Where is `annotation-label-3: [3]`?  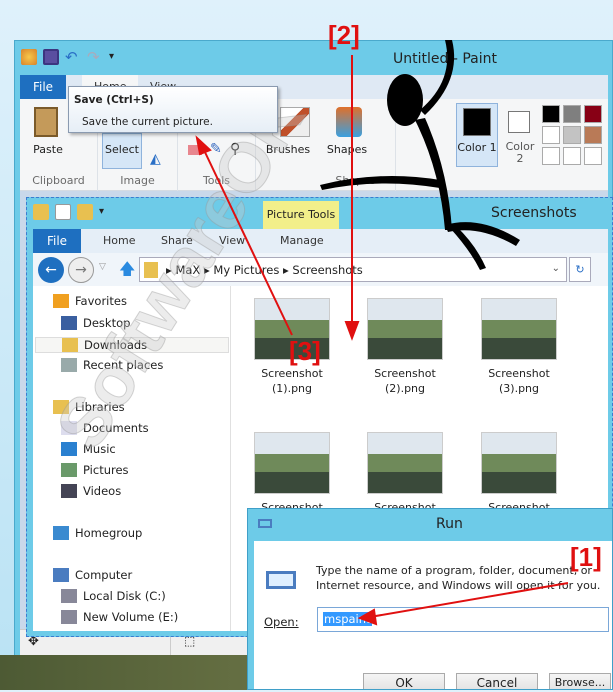
annotation-label-3: [3] is located at coordinates (305, 351).